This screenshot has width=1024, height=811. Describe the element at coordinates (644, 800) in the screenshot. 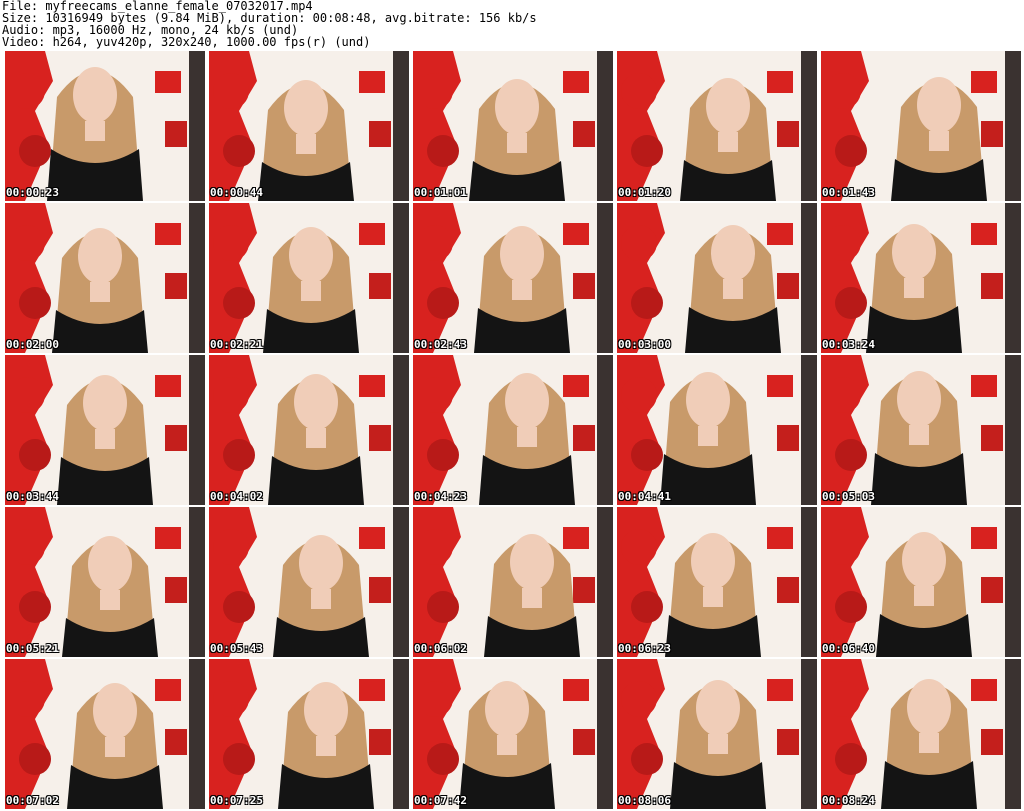

I see `thumbnail-timestamp: 00:08:06` at that location.